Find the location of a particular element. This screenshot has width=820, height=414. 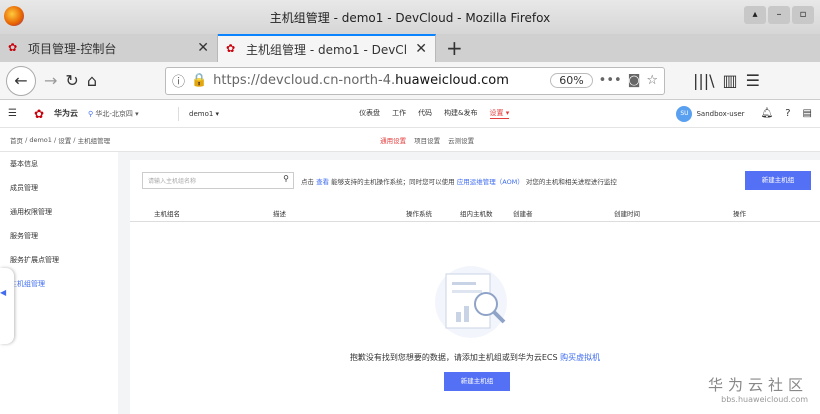

huawei-logo-icon: ✿ is located at coordinates (44, 114).